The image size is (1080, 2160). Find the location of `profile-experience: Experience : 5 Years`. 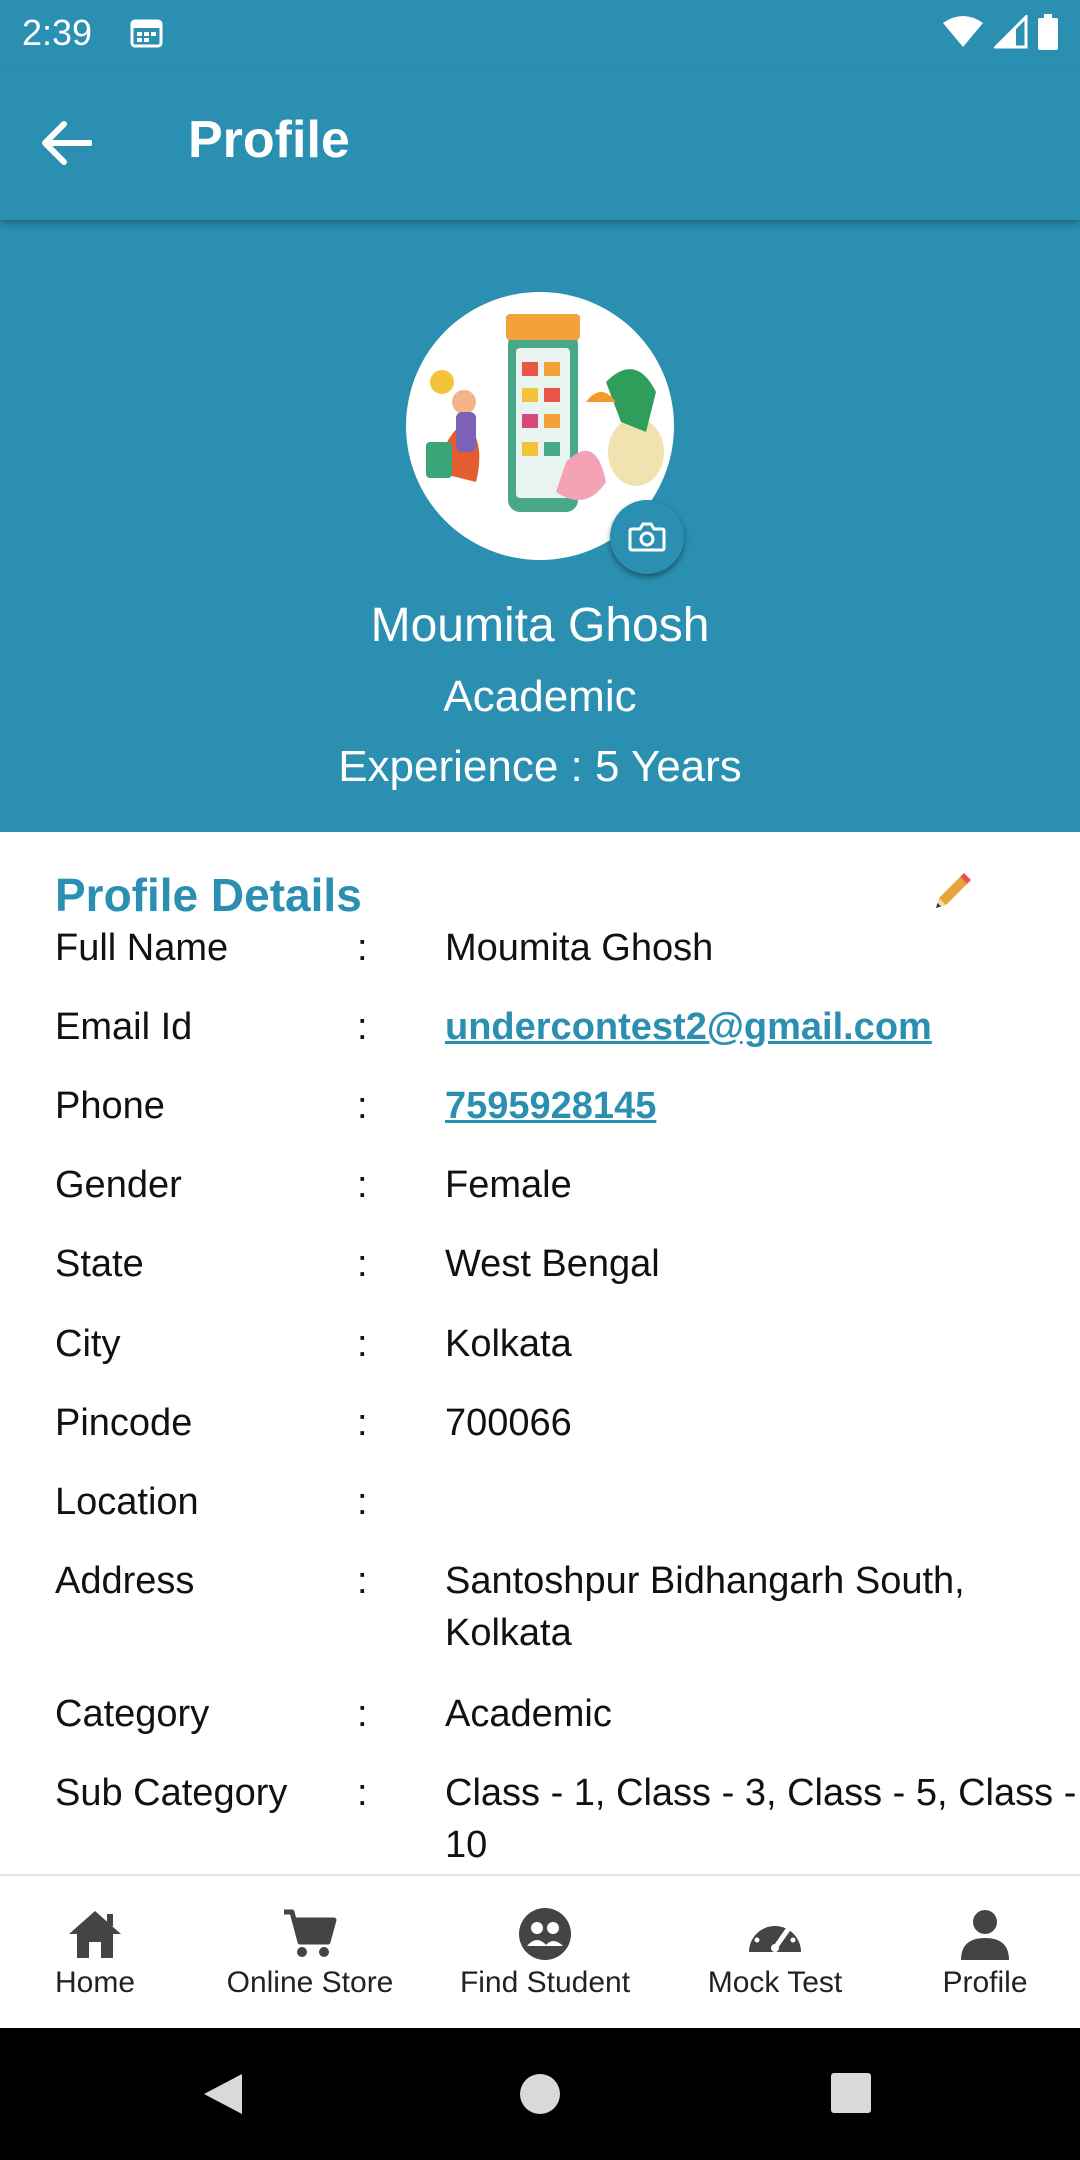

profile-experience: Experience : 5 Years is located at coordinates (540, 766).